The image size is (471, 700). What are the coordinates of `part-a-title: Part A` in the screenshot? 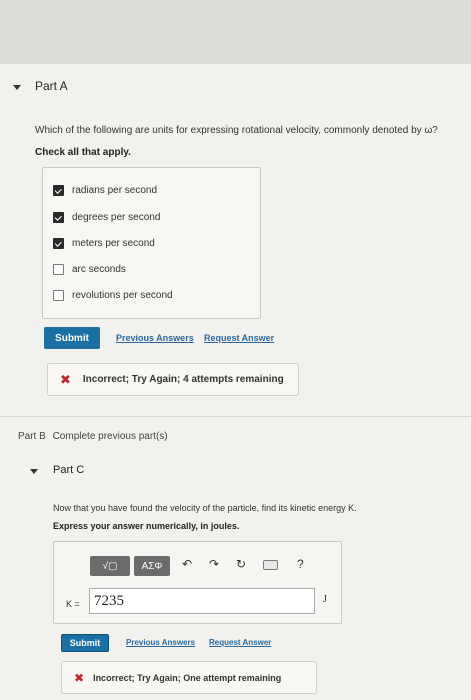 It's located at (51, 86).